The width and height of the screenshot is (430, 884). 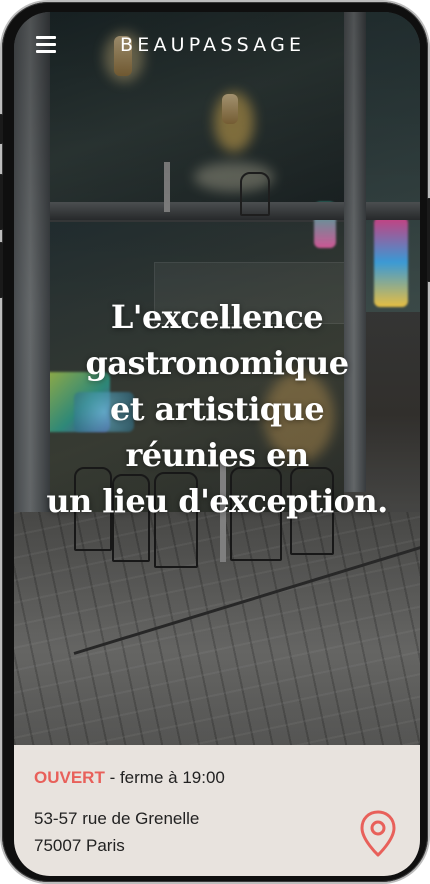 What do you see at coordinates (217, 317) in the screenshot?
I see `headline-line: L'excellence` at bounding box center [217, 317].